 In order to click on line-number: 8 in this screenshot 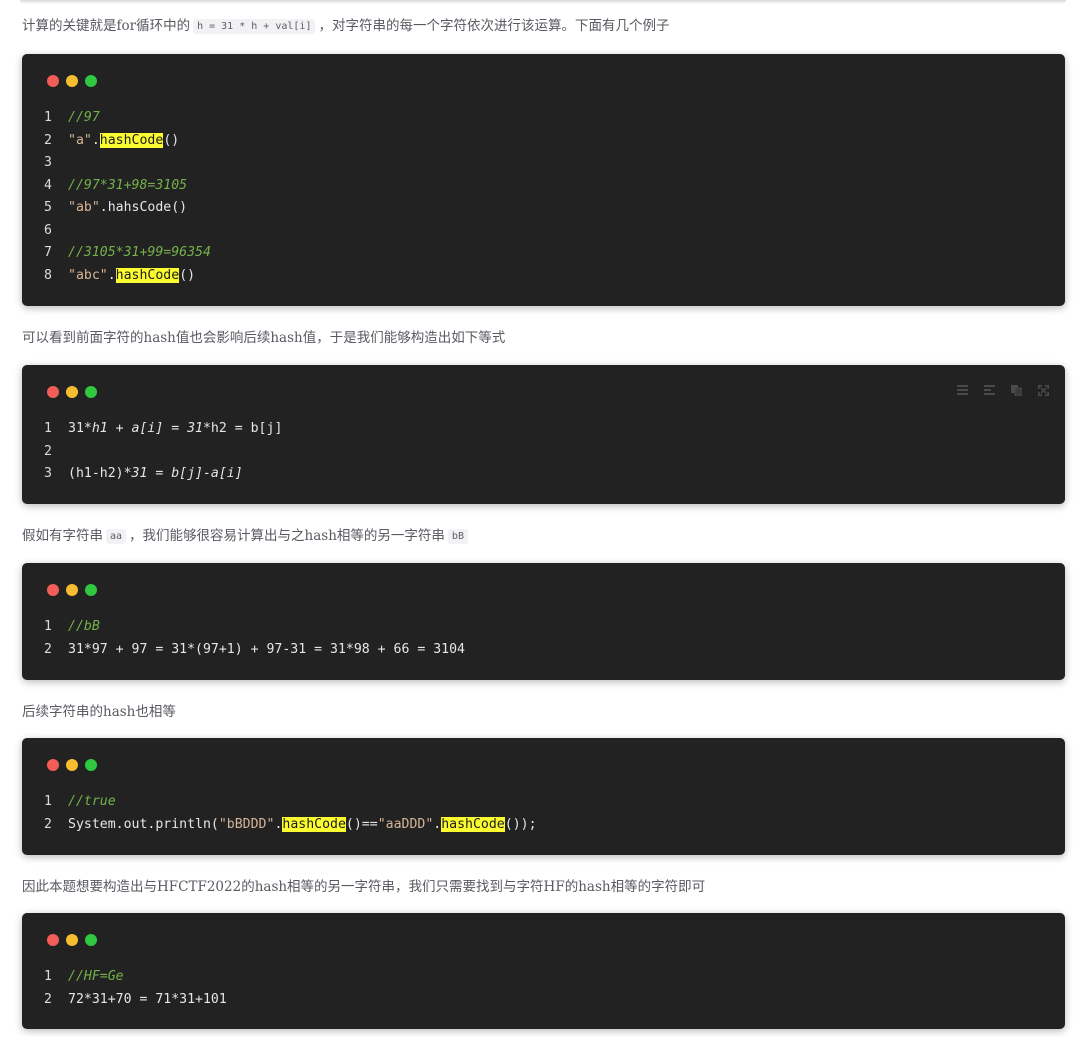, I will do `click(48, 275)`.